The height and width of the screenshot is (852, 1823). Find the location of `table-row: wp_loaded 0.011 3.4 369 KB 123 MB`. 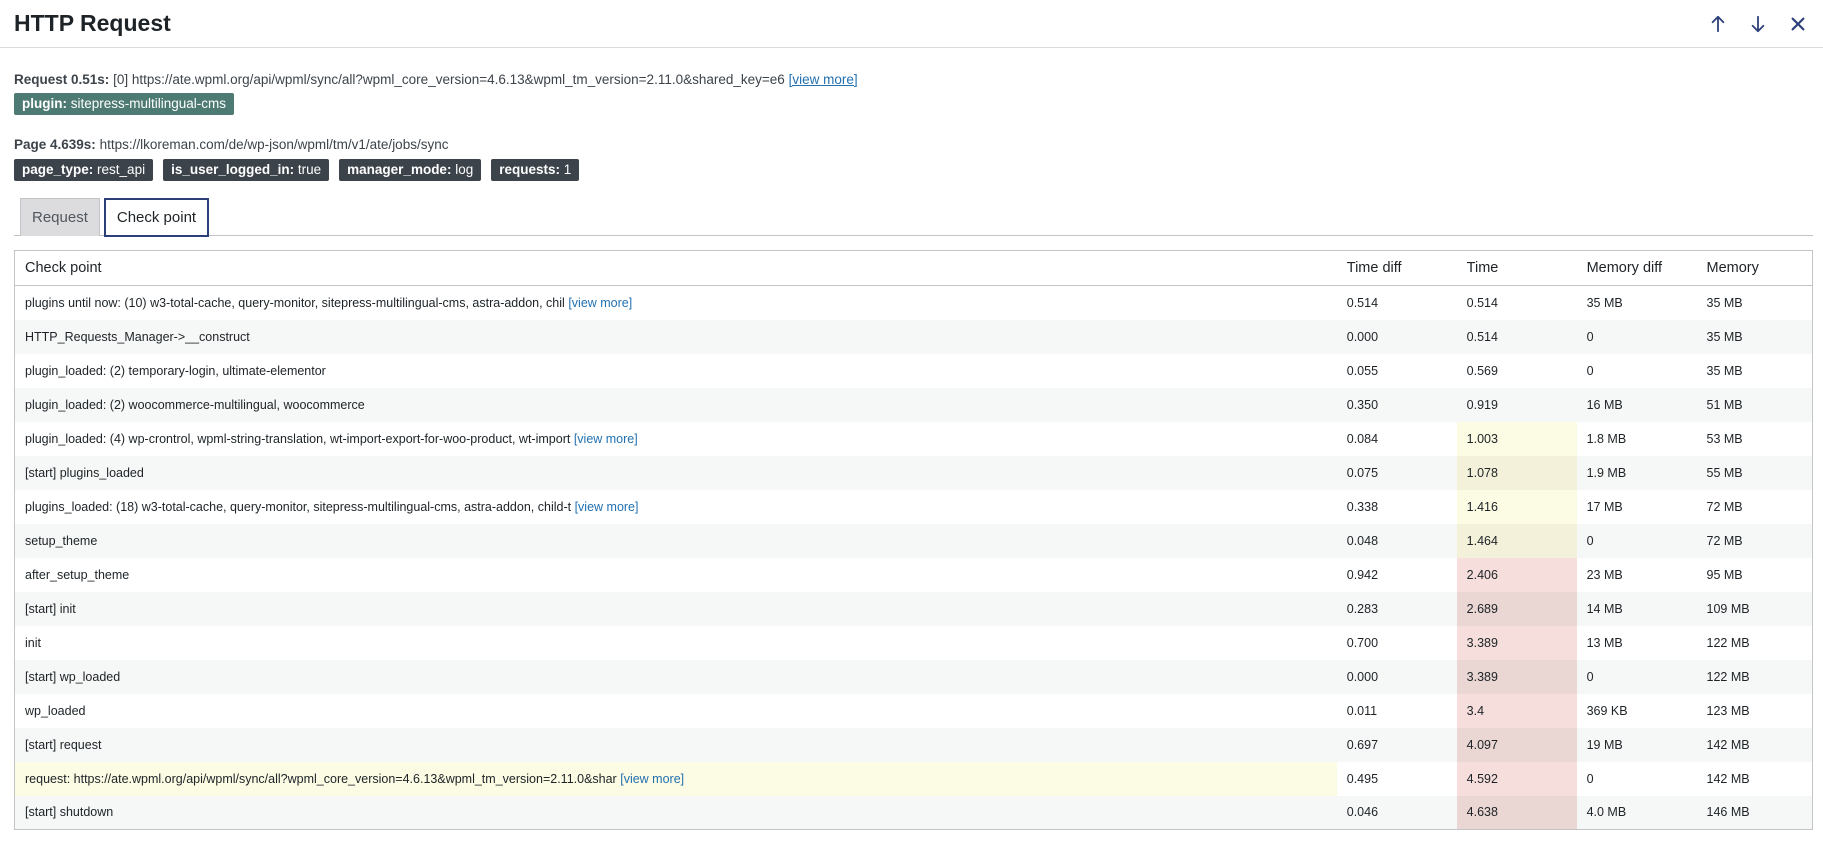

table-row: wp_loaded 0.011 3.4 369 KB 123 MB is located at coordinates (913, 710).